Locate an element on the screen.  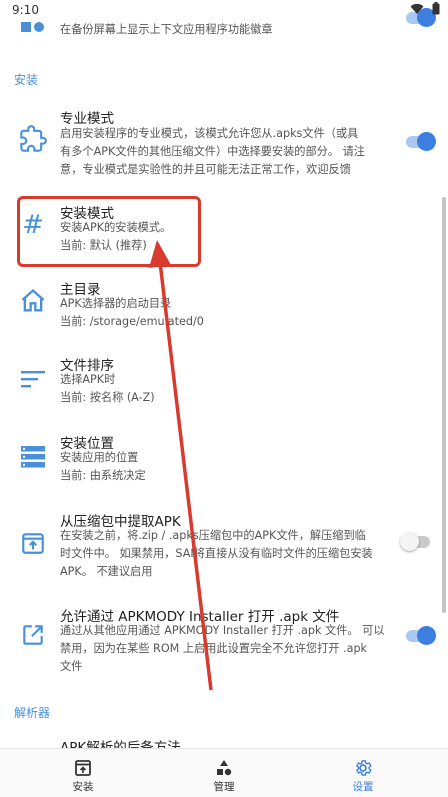
status-bar: 9:10 is located at coordinates (224, 11).